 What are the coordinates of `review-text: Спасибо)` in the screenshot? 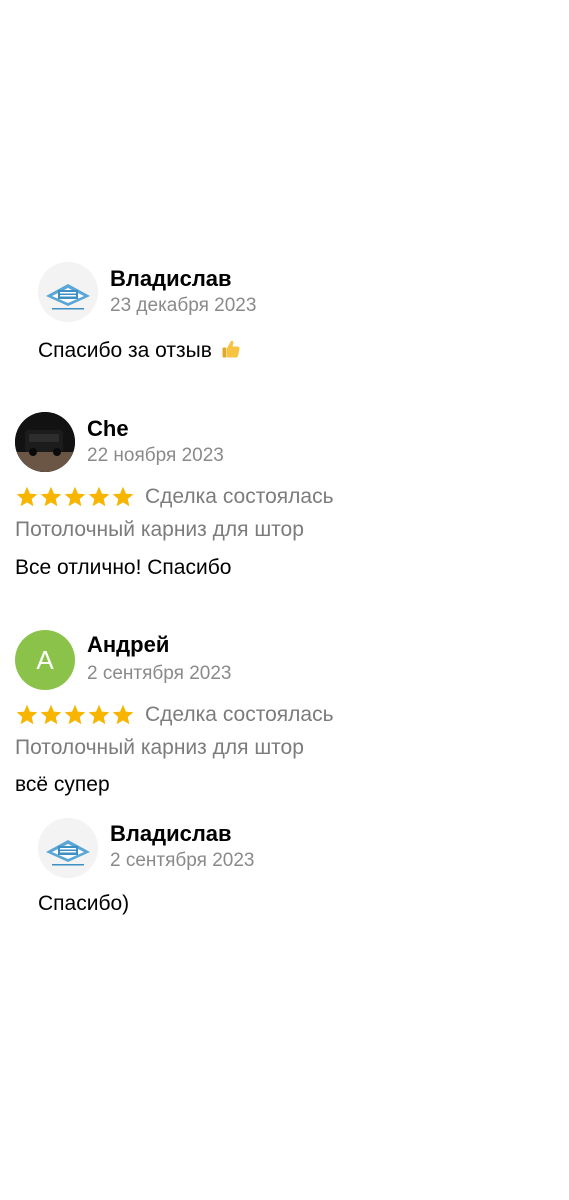 It's located at (84, 903).